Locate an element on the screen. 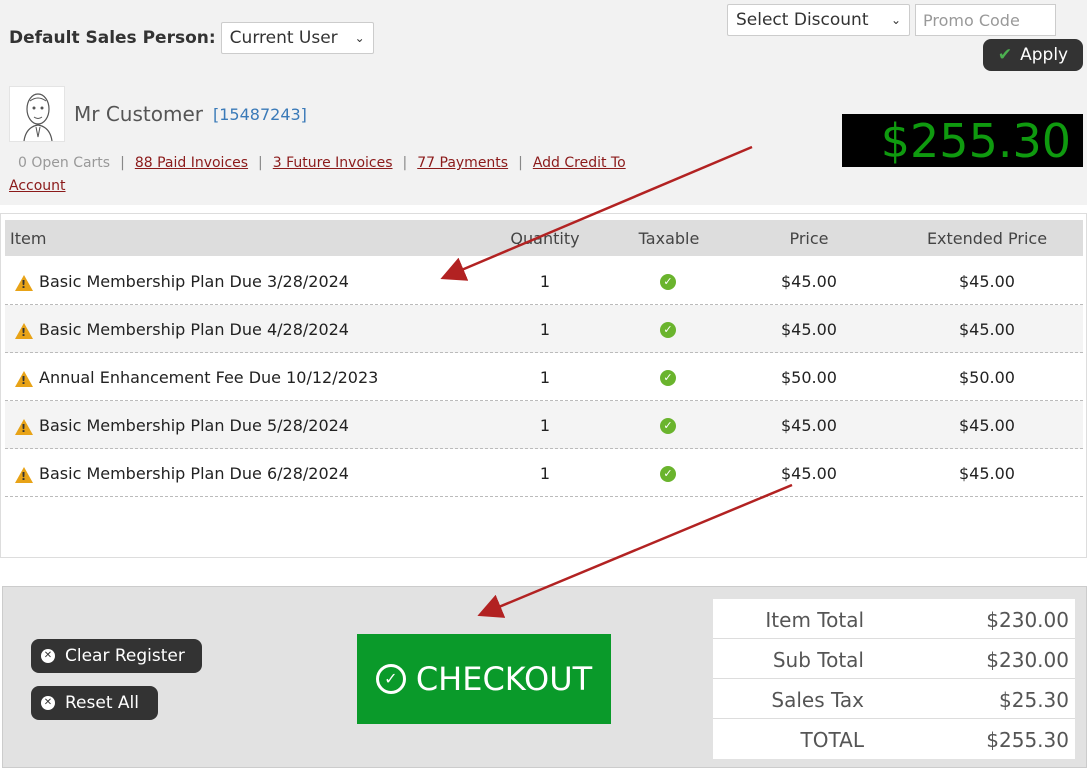 Image resolution: width=1087 pixels, height=768 pixels. discount-select: Select Discount ⌄ is located at coordinates (818, 20).